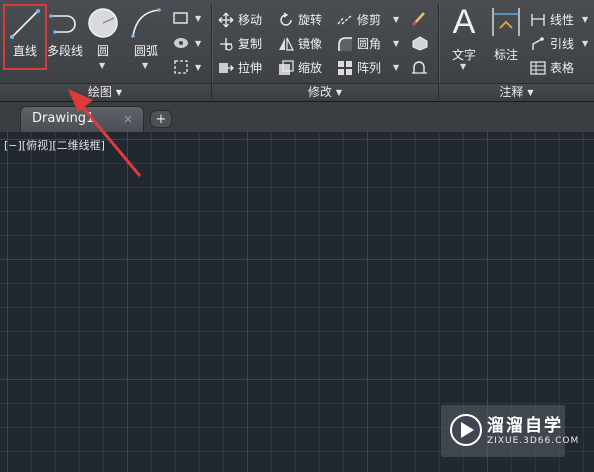 The width and height of the screenshot is (594, 472). I want to click on leader-icon, so click(538, 43).